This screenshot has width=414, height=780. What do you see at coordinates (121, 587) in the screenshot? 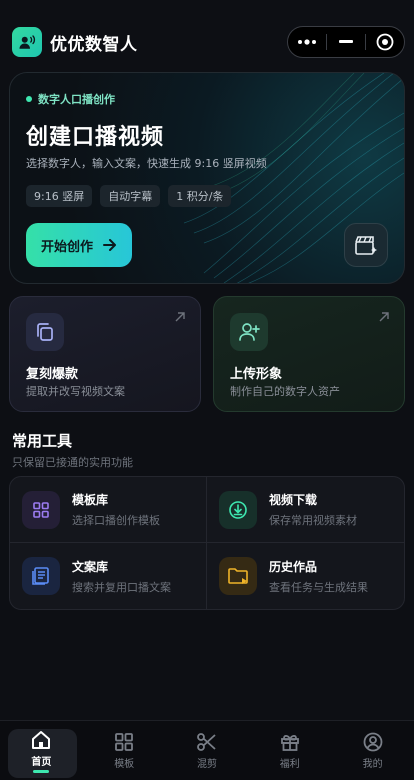
I see `tool-subtitle: 搜索并复用口播文案` at bounding box center [121, 587].